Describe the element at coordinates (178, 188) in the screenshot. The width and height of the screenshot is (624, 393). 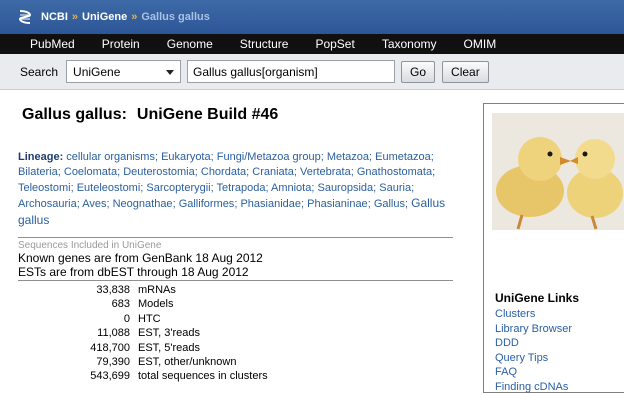
I see `lineage-taxon-link: Sarcopterygii` at that location.